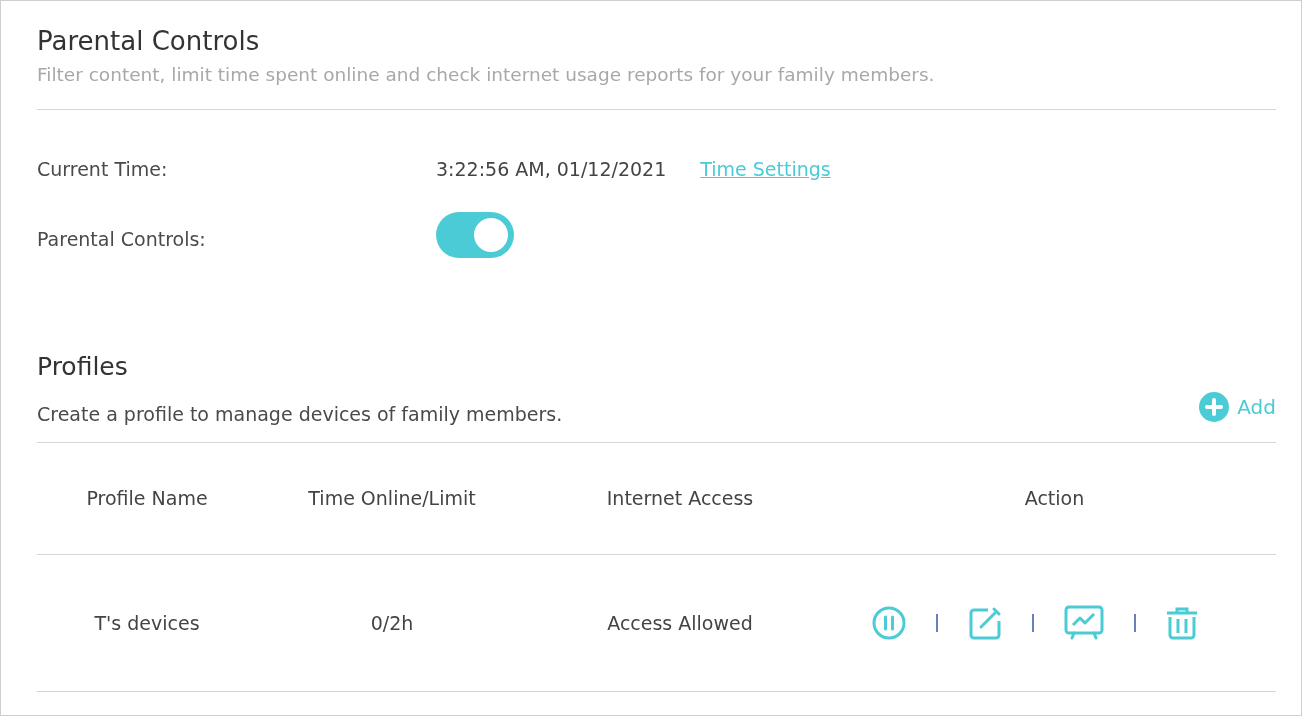 The width and height of the screenshot is (1302, 716). I want to click on column-header: Action, so click(1054, 498).